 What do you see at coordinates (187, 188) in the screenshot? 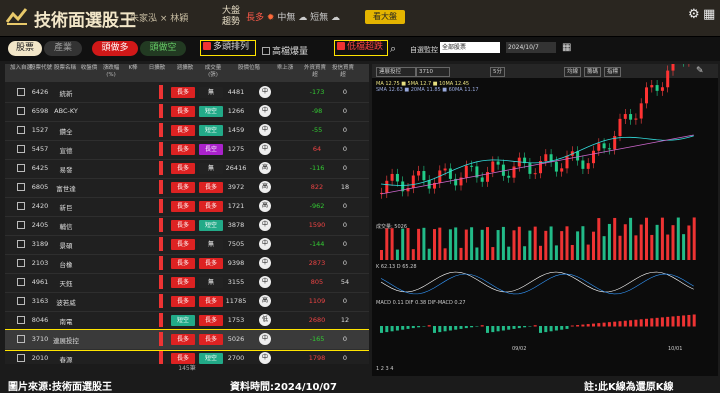
I see `table-row: 6805 富世達 長多 長多 3972 高 822 18` at bounding box center [187, 188].